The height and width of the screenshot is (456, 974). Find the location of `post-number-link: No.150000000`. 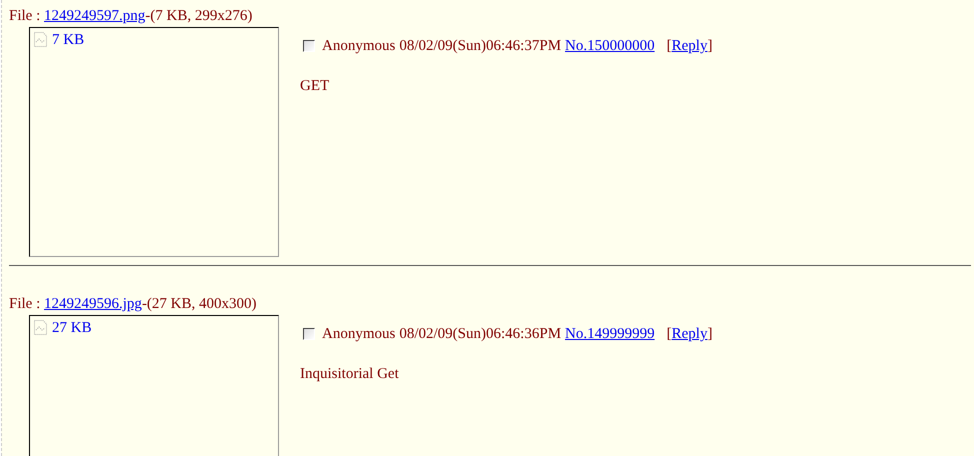

post-number-link: No.150000000 is located at coordinates (610, 46).